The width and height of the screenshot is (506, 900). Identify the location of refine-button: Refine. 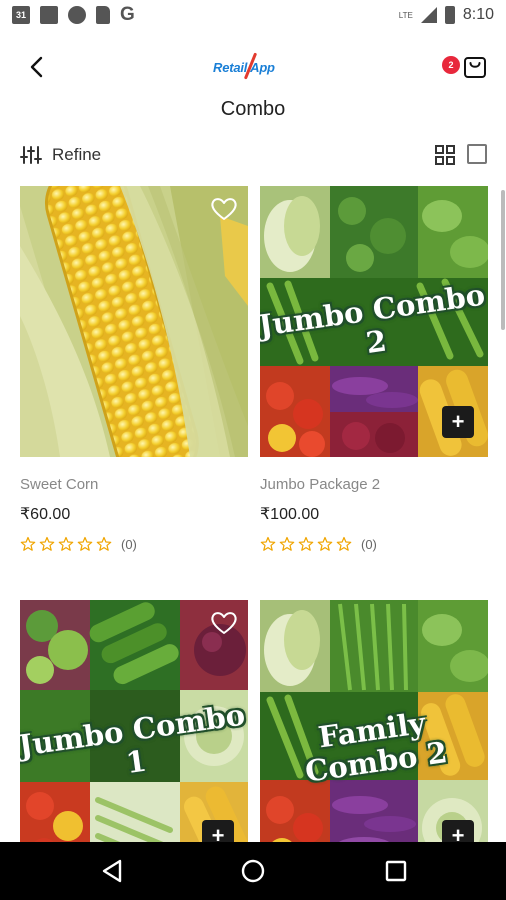
(60, 155).